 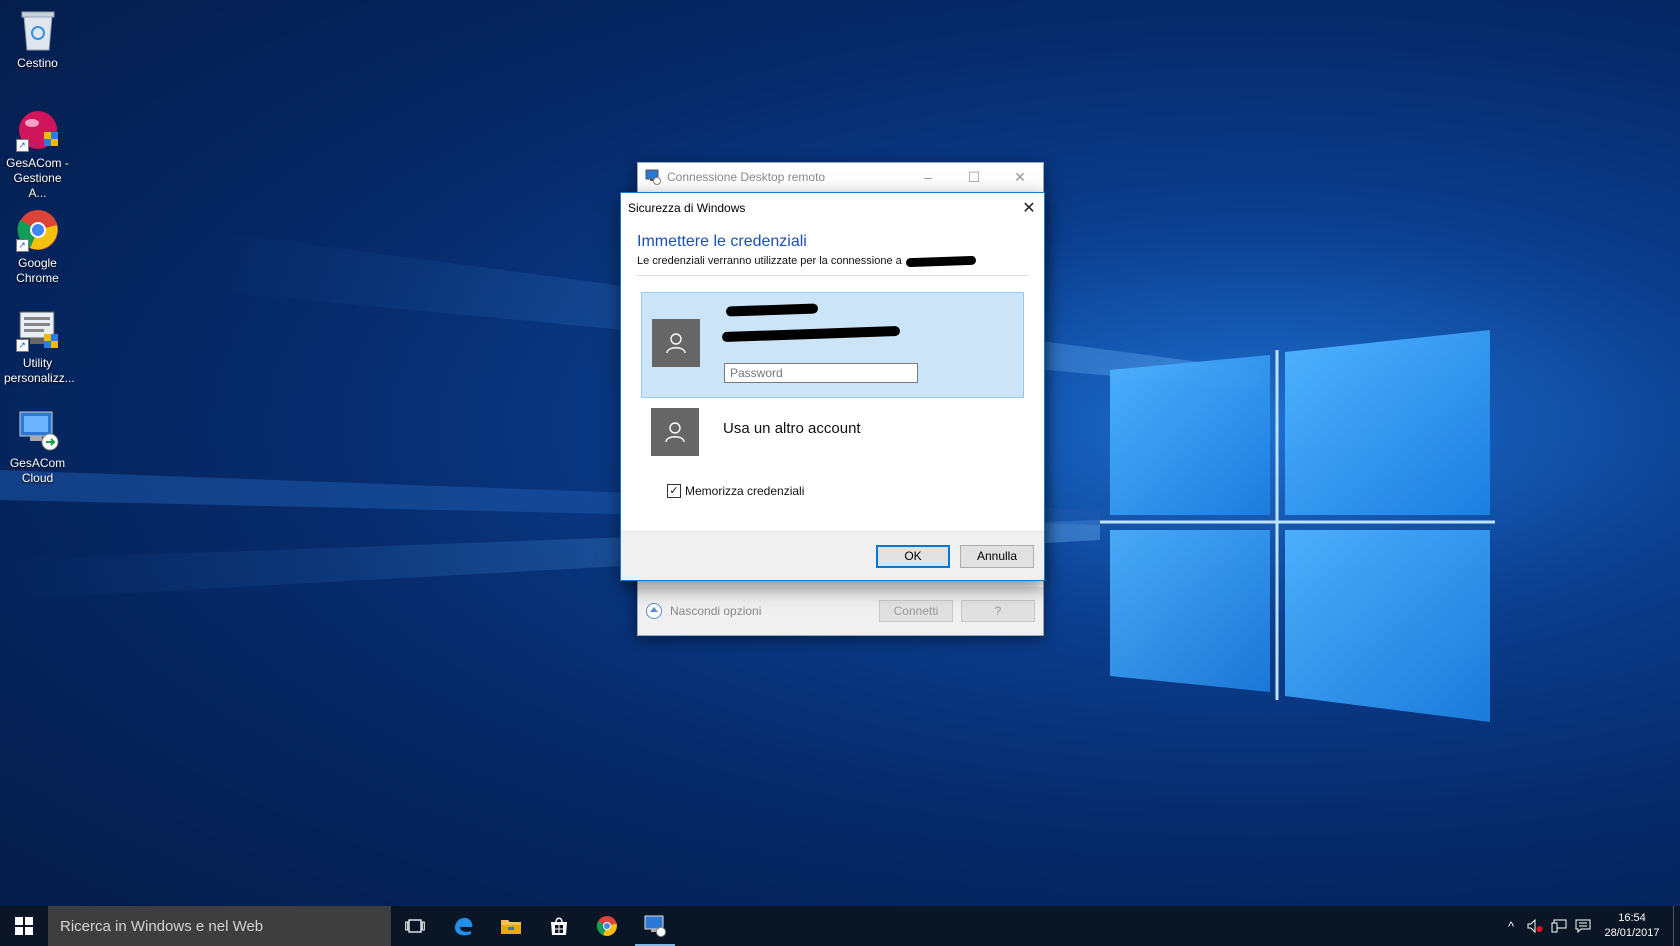 What do you see at coordinates (654, 611) in the screenshot?
I see `chevron-up-icon` at bounding box center [654, 611].